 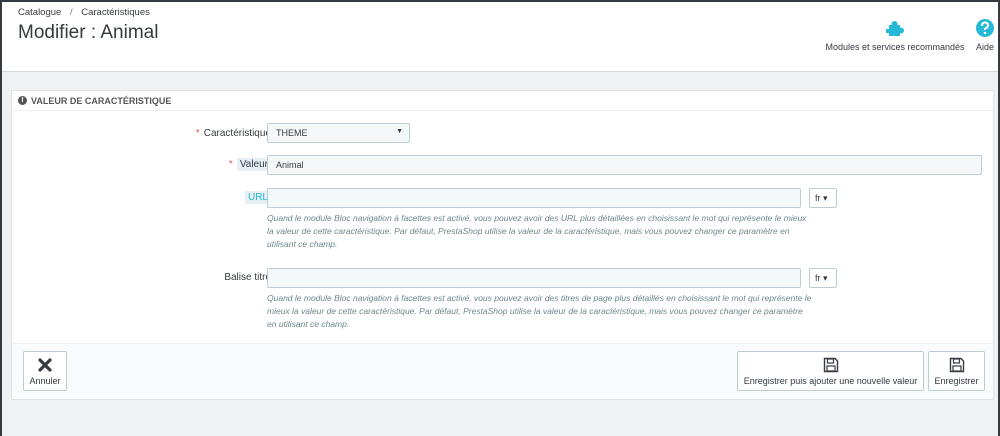 What do you see at coordinates (984, 47) in the screenshot?
I see `help-label: Aide` at bounding box center [984, 47].